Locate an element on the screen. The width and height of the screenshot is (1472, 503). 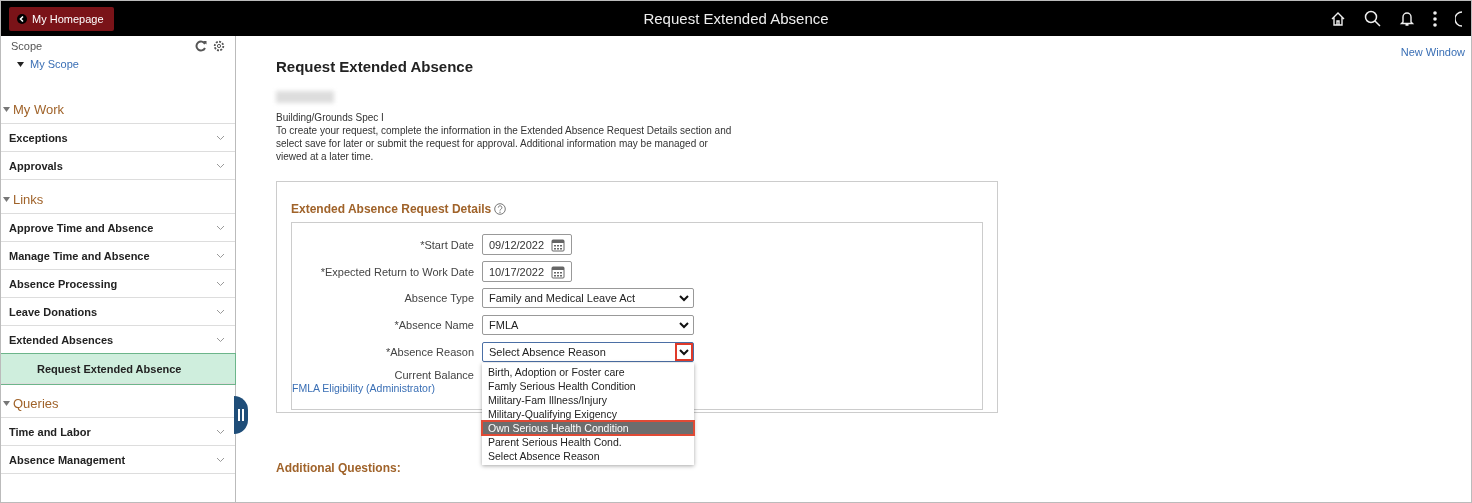
page-title: Request Extended Absence is located at coordinates (736, 18).